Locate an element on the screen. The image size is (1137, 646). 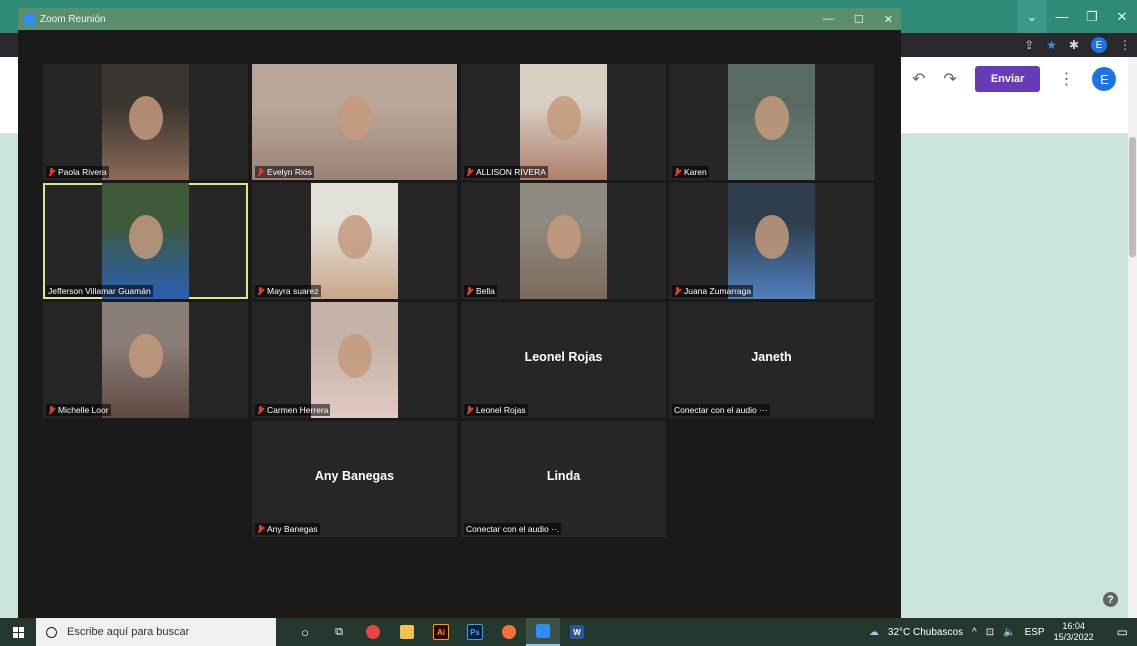
restore-button: ❐ is located at coordinates (1092, 16).